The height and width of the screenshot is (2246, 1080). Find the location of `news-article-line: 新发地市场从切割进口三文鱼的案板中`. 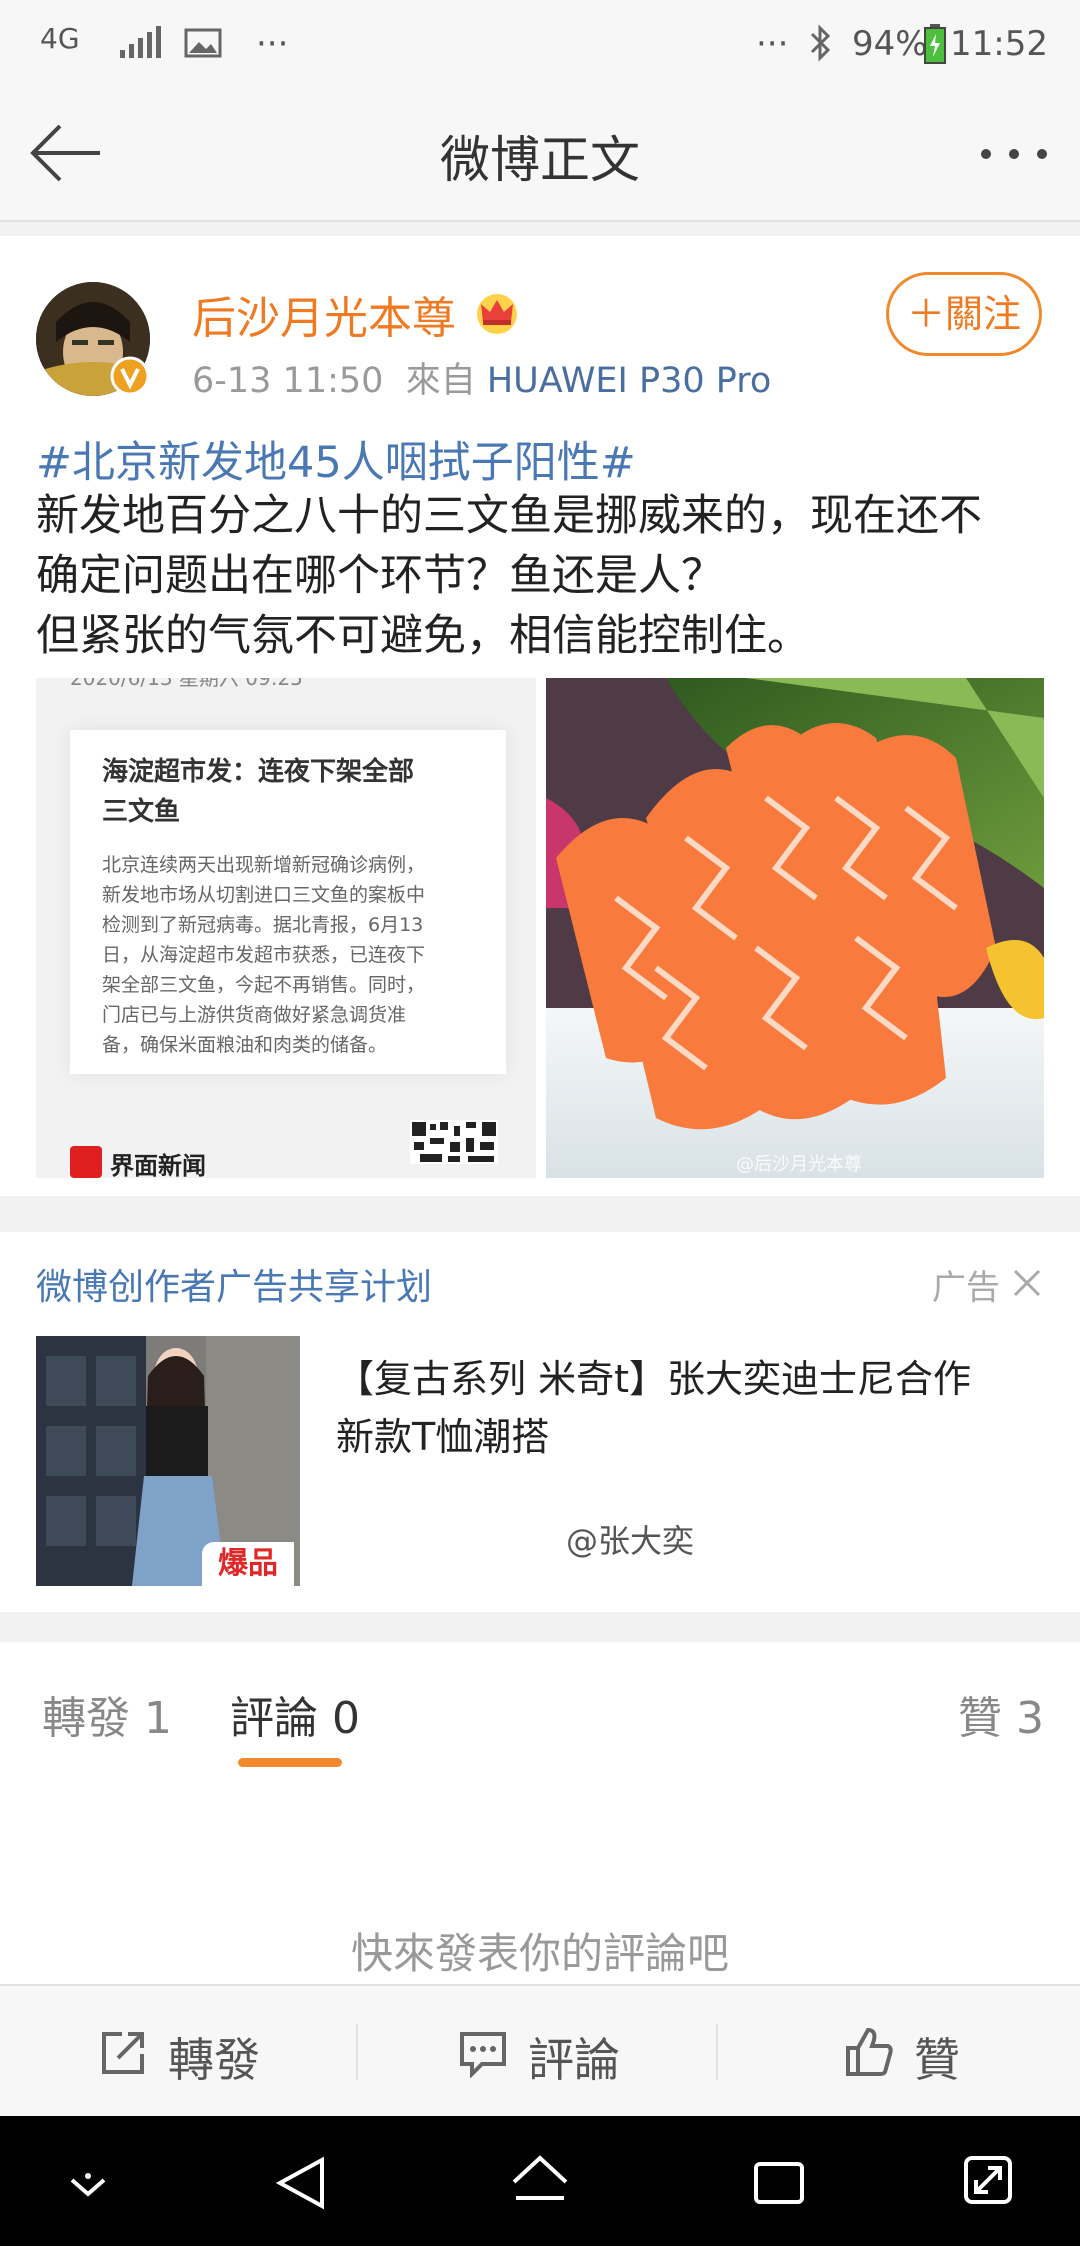

news-article-line: 新发地市场从切割进口三文鱼的案板中 is located at coordinates (264, 895).